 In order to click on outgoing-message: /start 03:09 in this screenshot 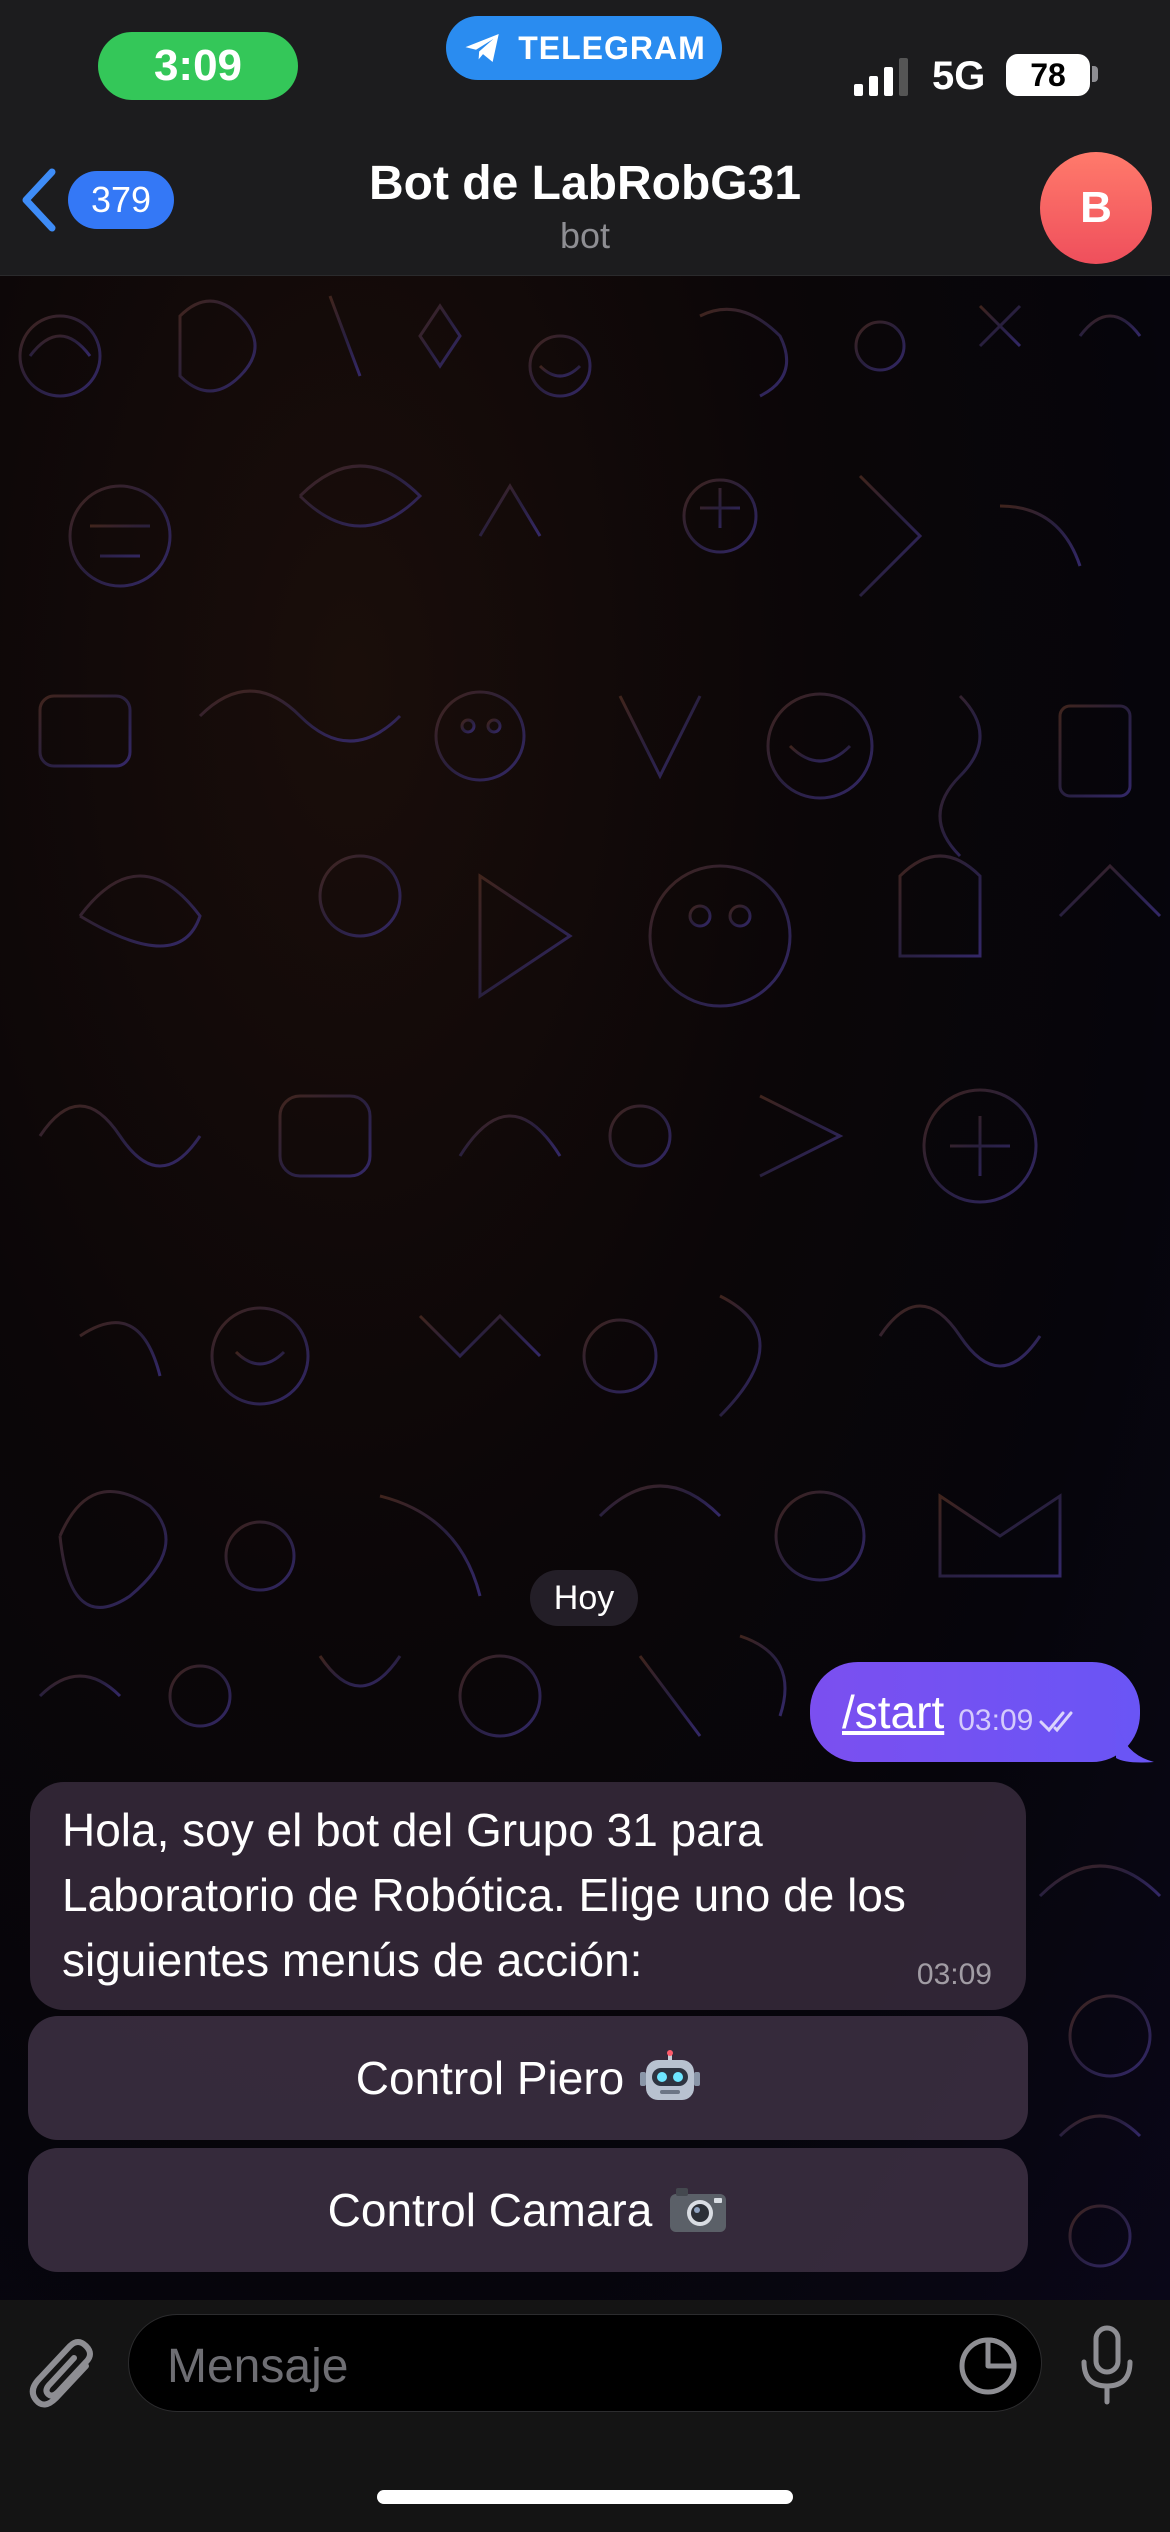, I will do `click(975, 1712)`.